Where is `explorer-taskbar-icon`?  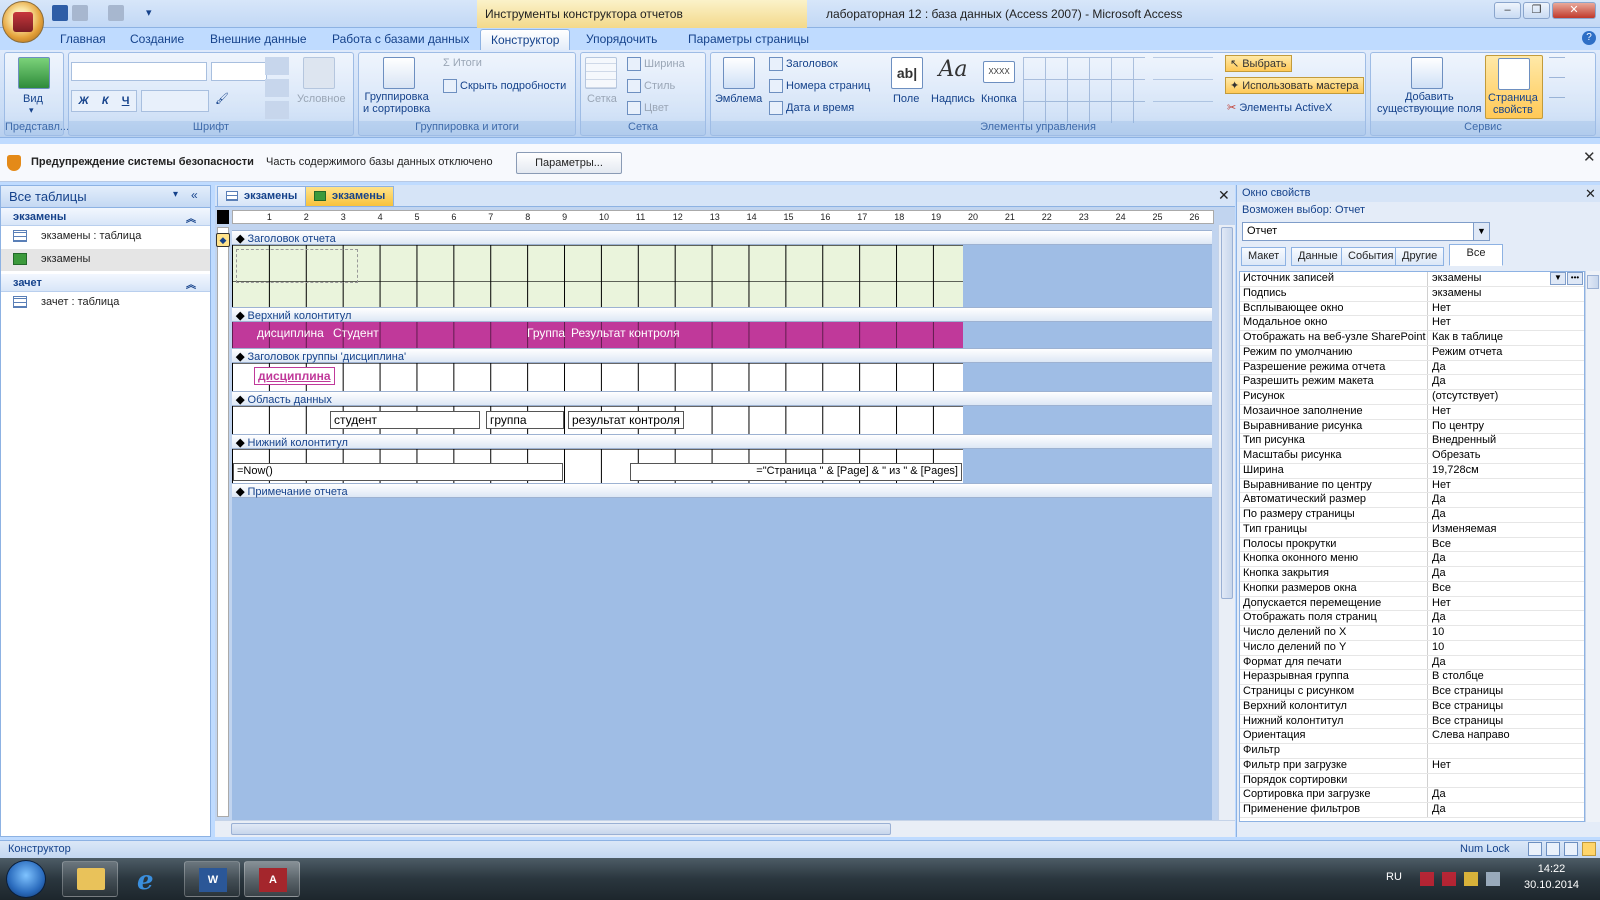 explorer-taskbar-icon is located at coordinates (90, 879).